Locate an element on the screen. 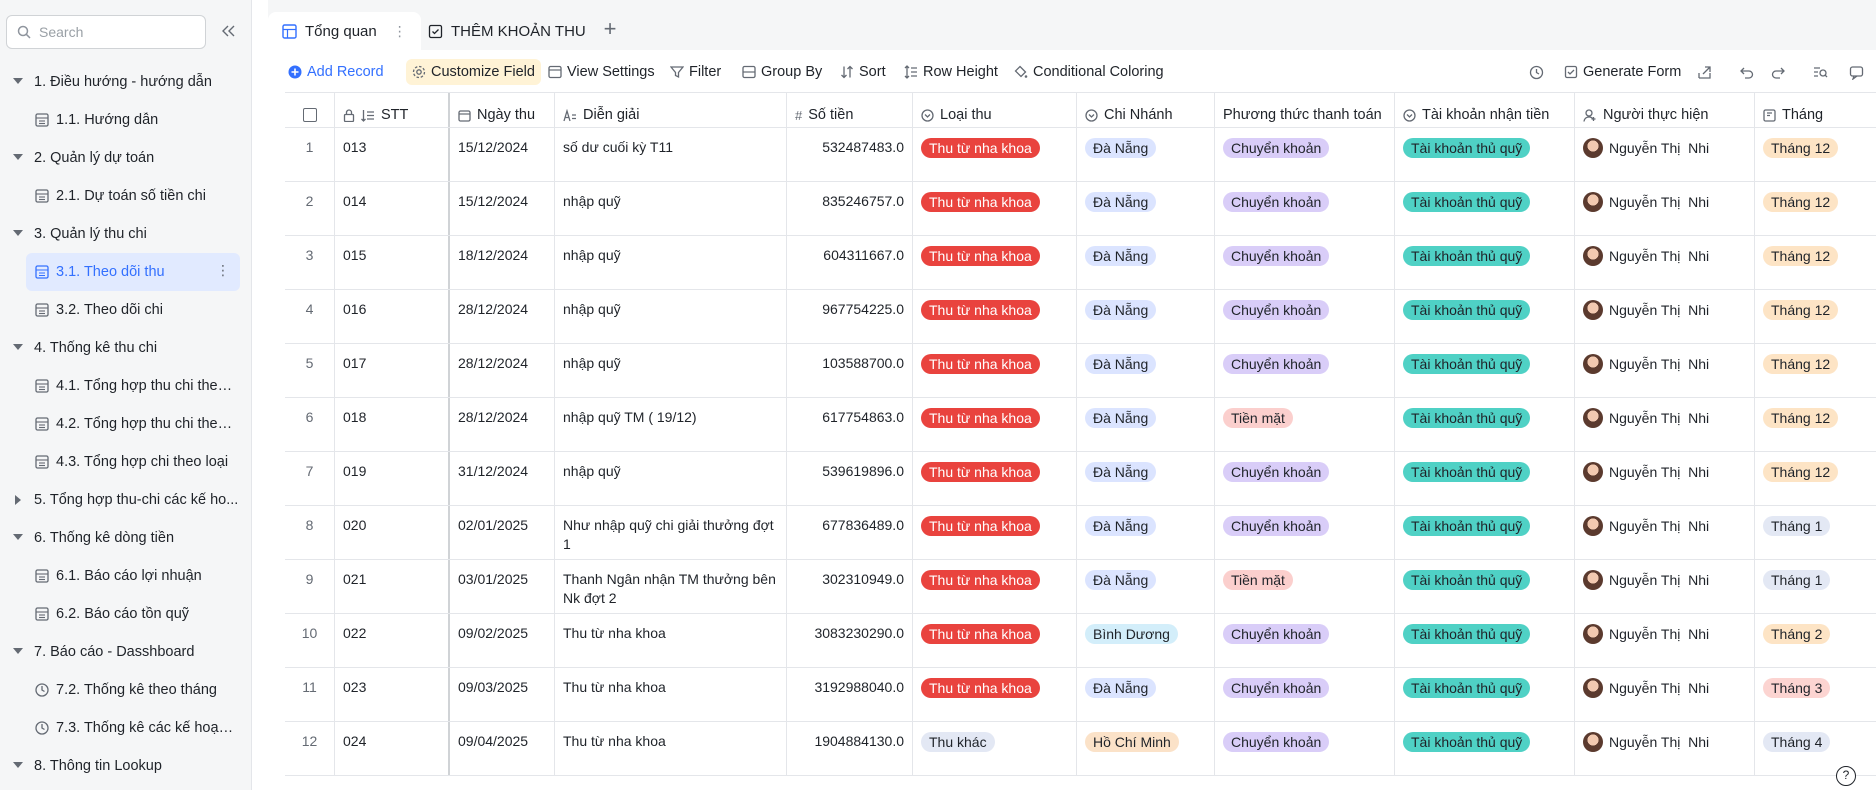  view-settings-button: View Settings is located at coordinates (601, 72).